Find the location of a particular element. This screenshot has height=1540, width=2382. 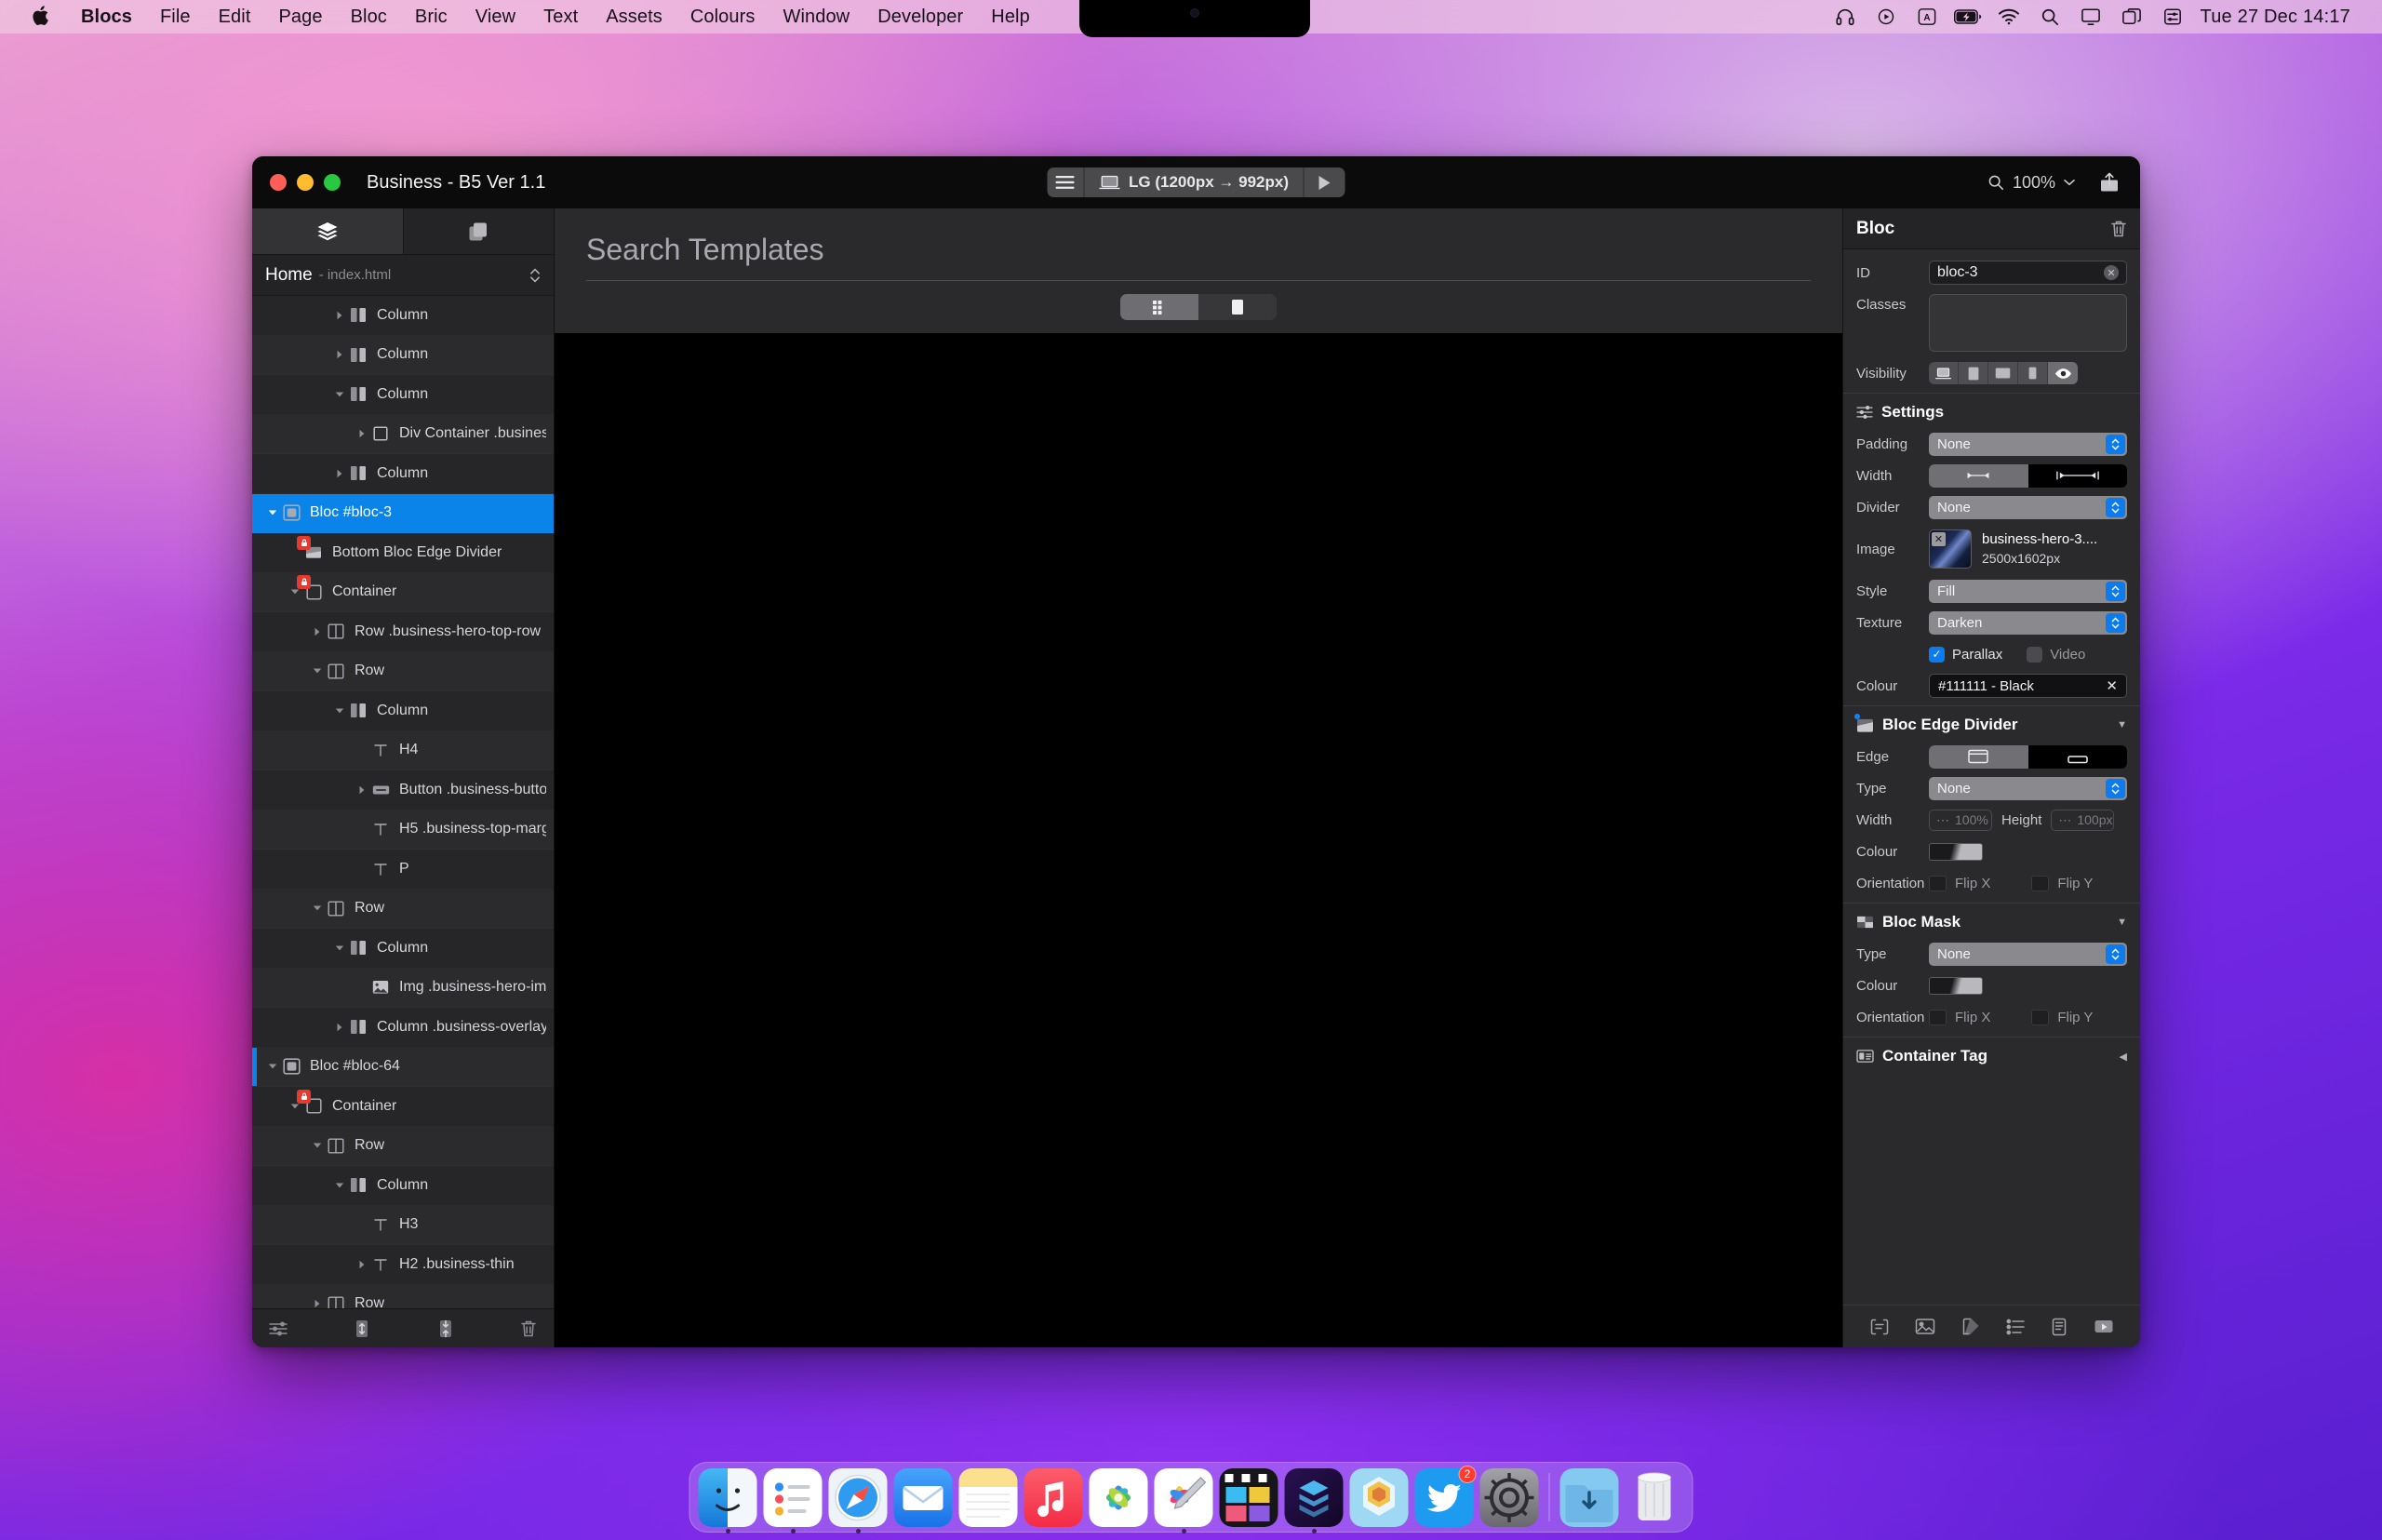

collapse-vertical-icon is located at coordinates (445, 1328).